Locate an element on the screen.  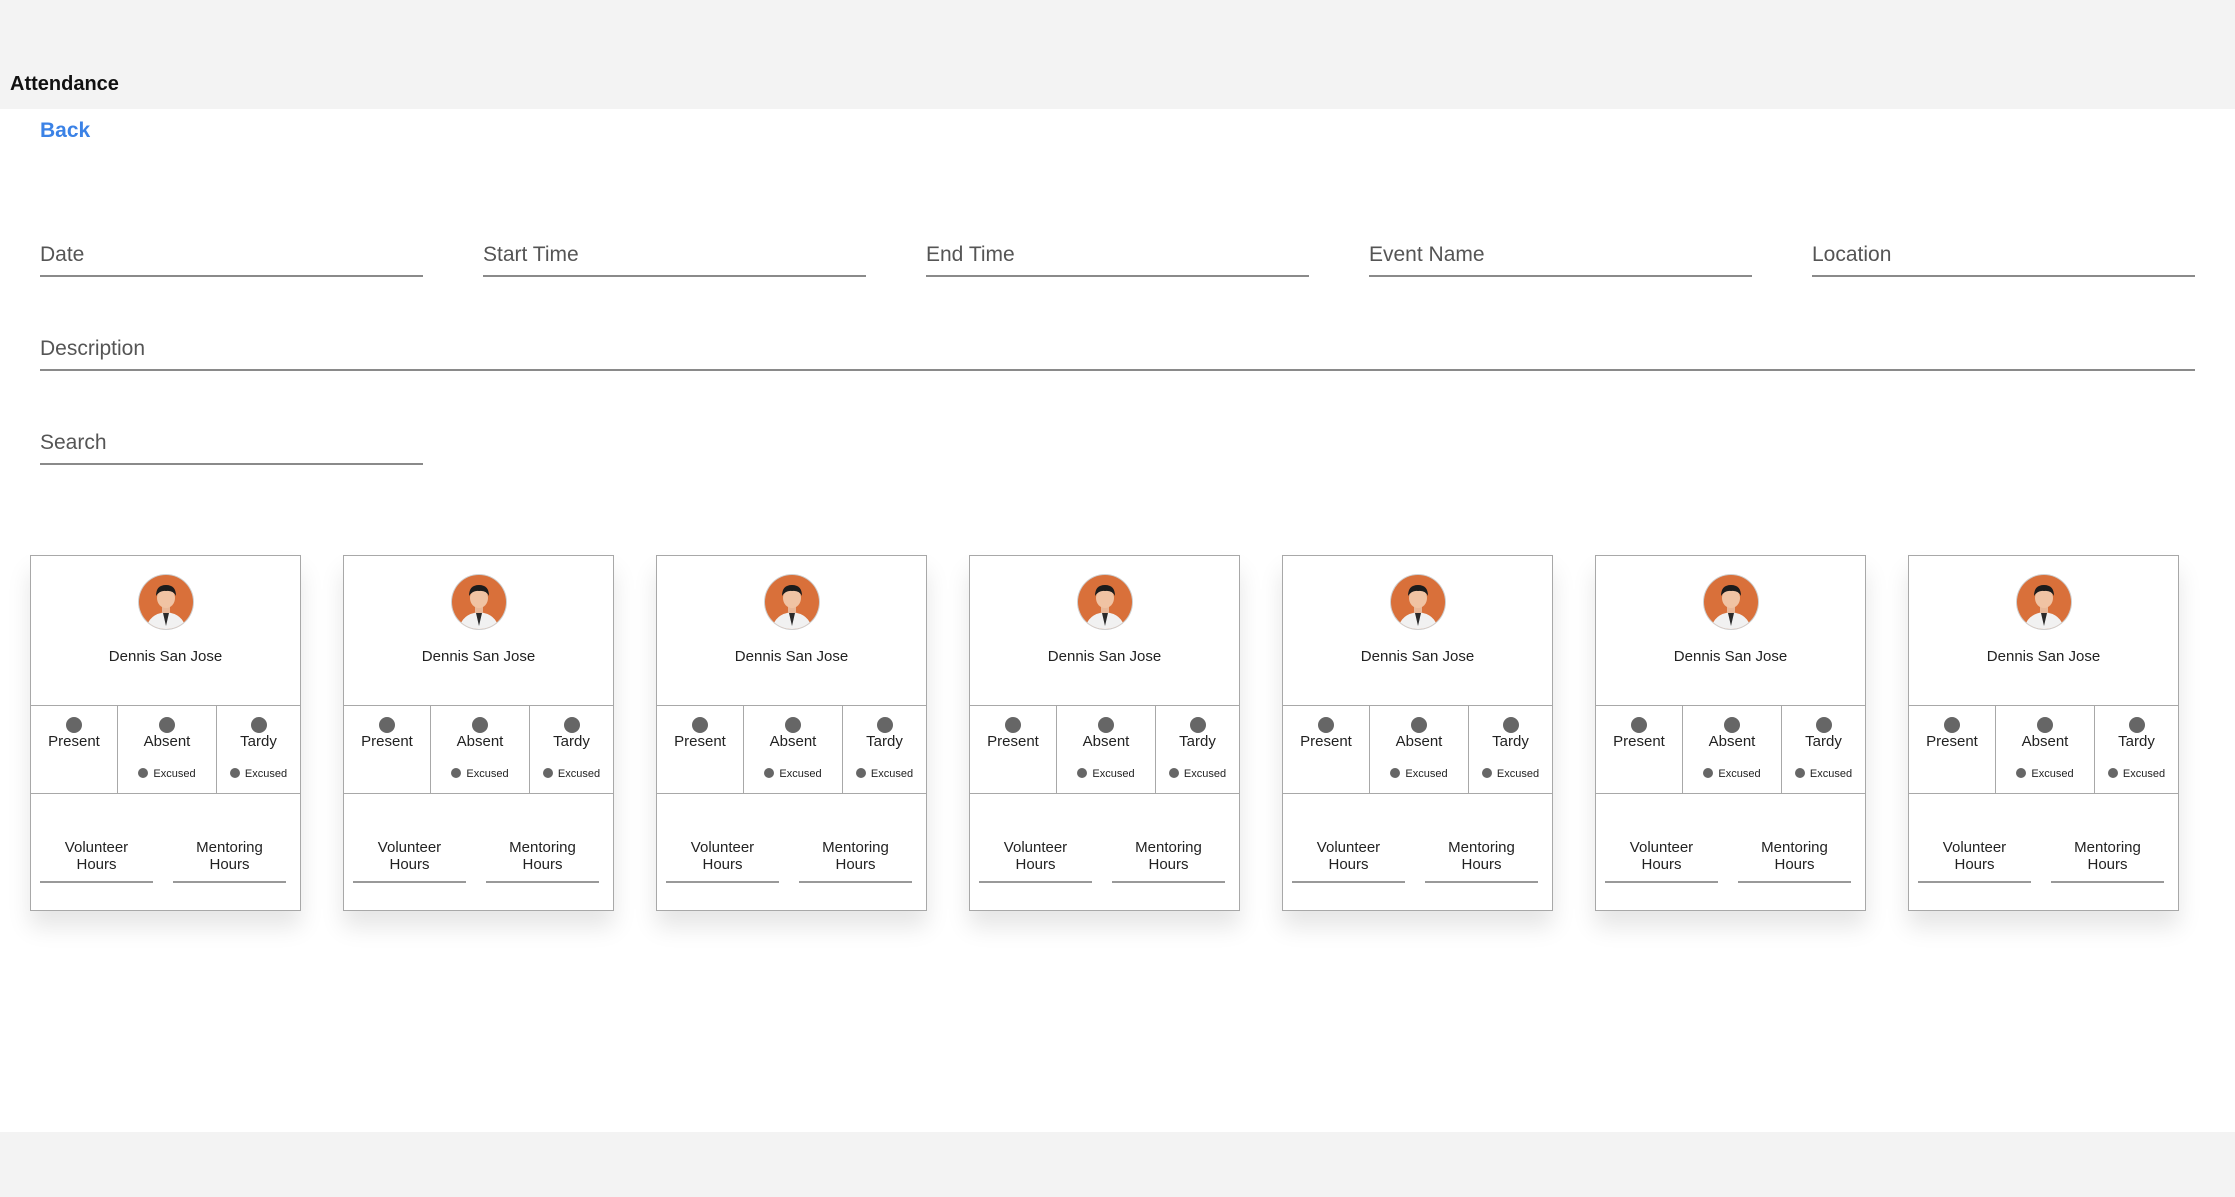
start-time-input is located at coordinates (674, 260).